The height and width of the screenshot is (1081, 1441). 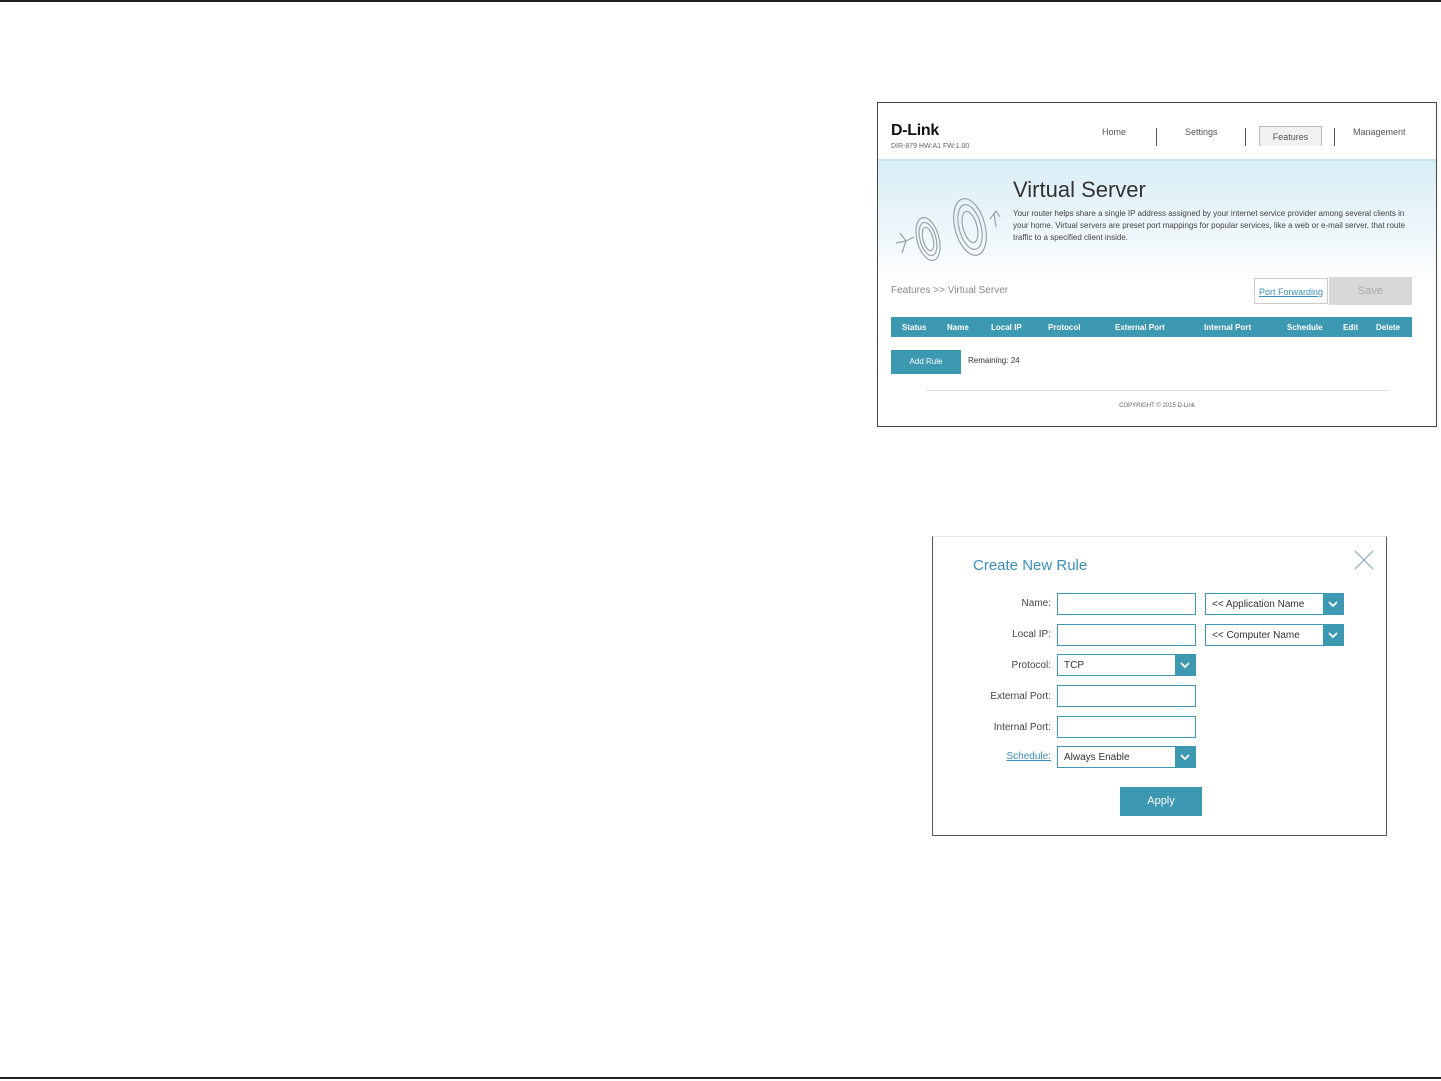 What do you see at coordinates (950, 290) in the screenshot?
I see `breadcrumb: Features >> Virtual Server` at bounding box center [950, 290].